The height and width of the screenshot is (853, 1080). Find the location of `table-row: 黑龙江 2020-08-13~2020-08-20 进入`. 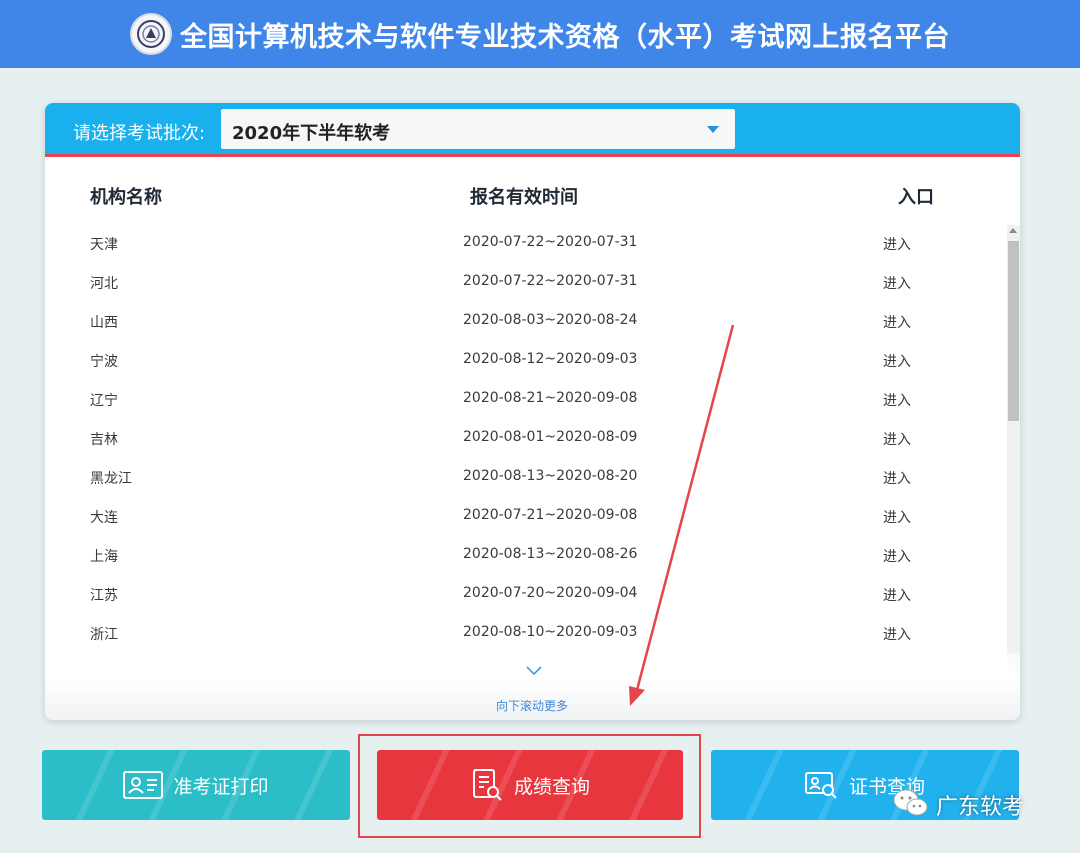

table-row: 黑龙江 2020-08-13~2020-08-20 进入 is located at coordinates (525, 476).